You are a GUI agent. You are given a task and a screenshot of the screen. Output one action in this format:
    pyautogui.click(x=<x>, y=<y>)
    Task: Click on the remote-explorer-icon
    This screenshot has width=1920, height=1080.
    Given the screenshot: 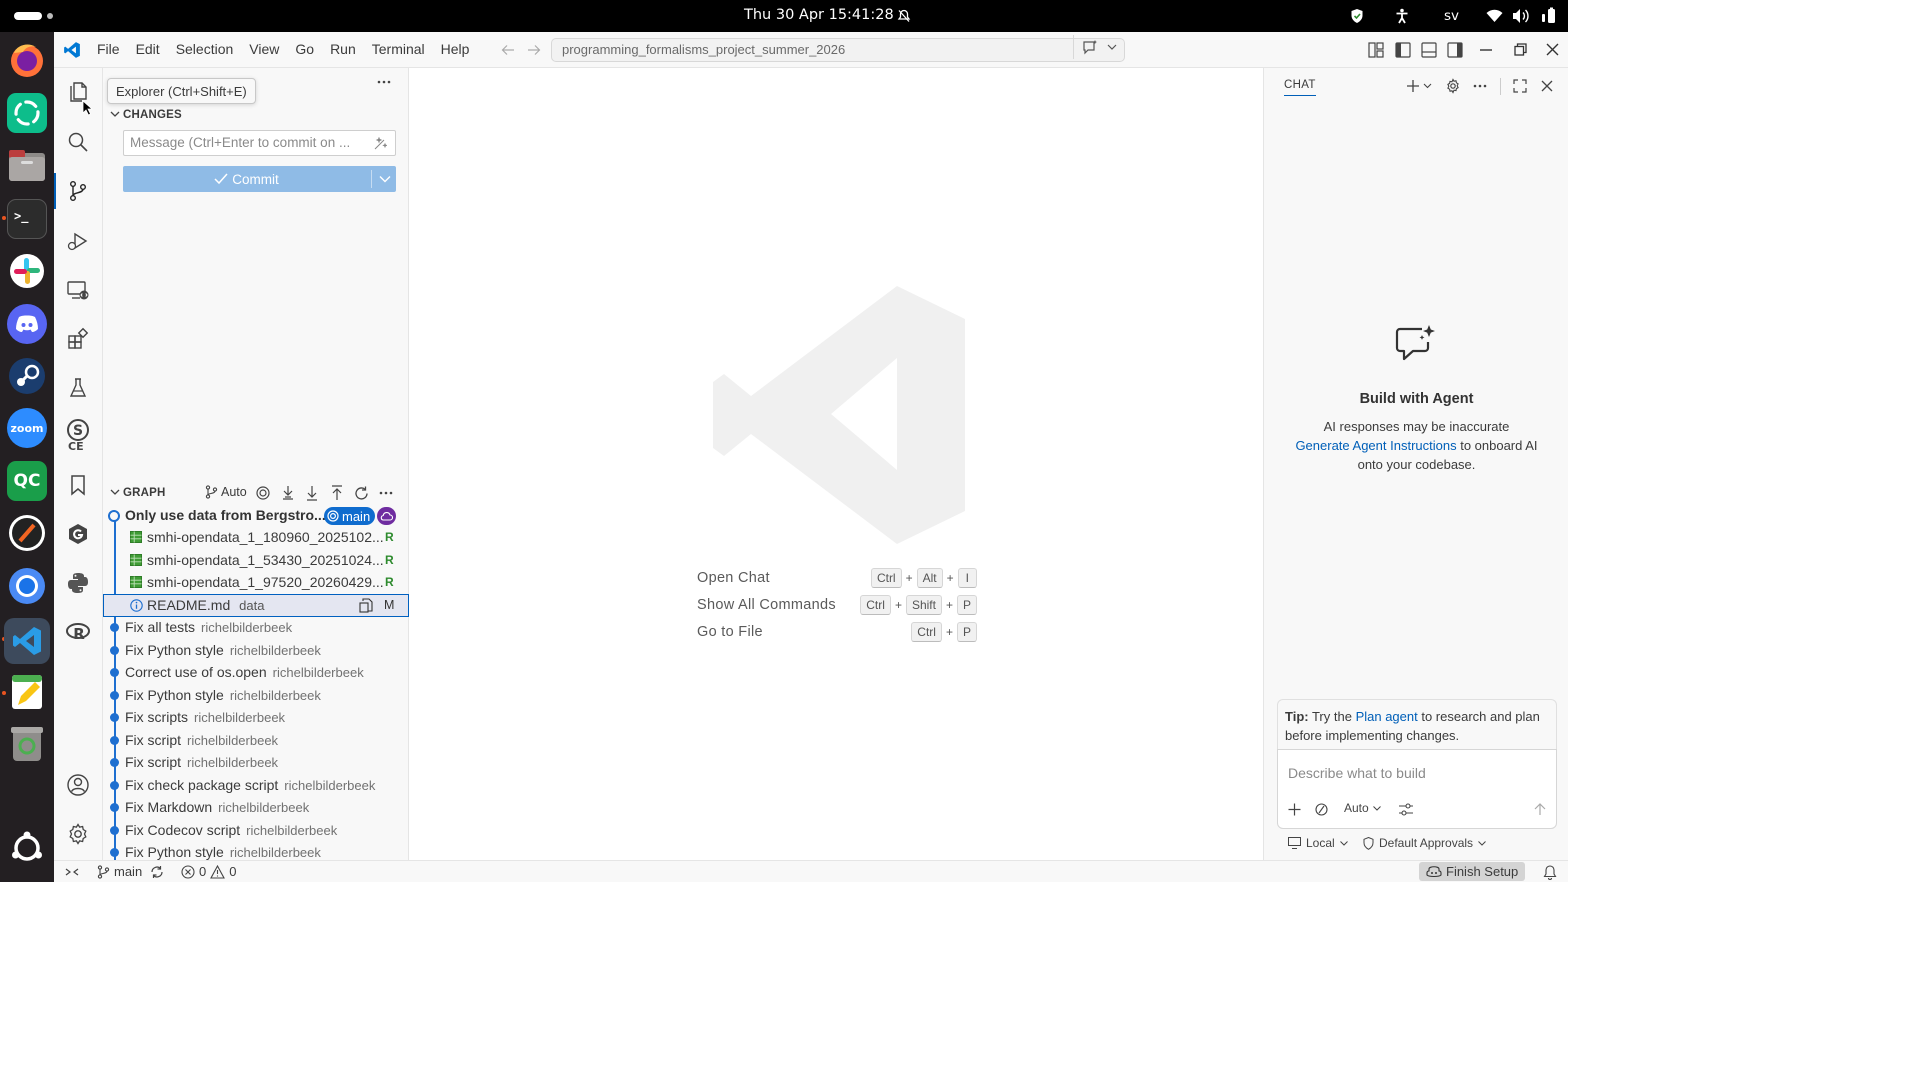 What is the action you would take?
    pyautogui.click(x=78, y=290)
    